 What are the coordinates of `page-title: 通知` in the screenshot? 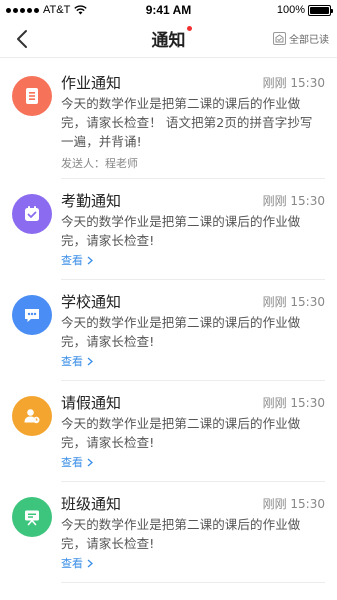 It's located at (171, 38).